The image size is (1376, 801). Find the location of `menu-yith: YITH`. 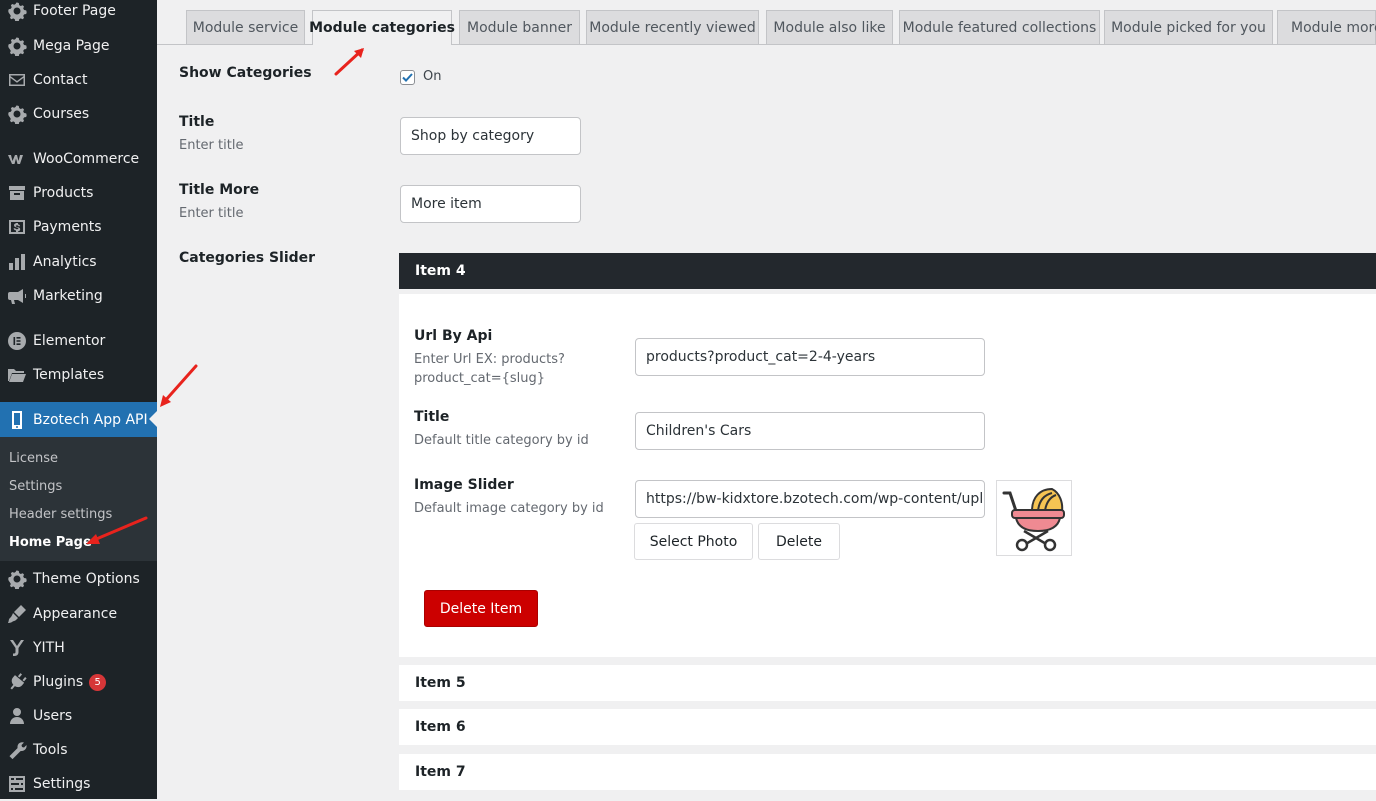

menu-yith: YITH is located at coordinates (78, 648).